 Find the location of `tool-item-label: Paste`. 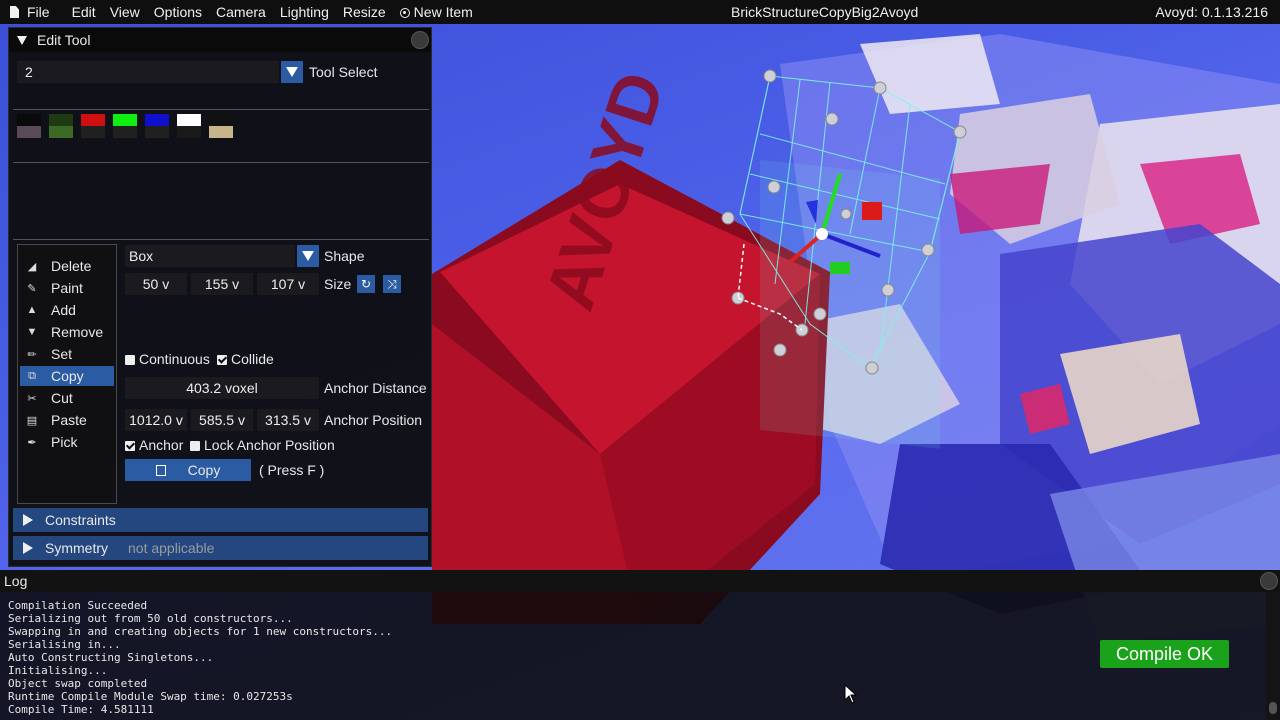

tool-item-label: Paste is located at coordinates (69, 420).